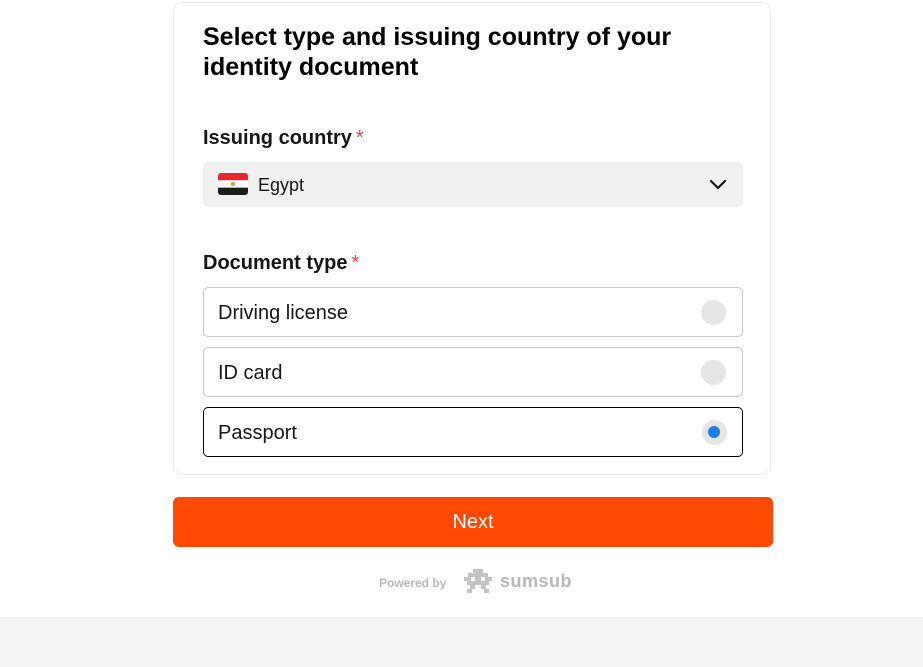  Describe the element at coordinates (473, 184) in the screenshot. I see `issuing-country-select: Egypt` at that location.